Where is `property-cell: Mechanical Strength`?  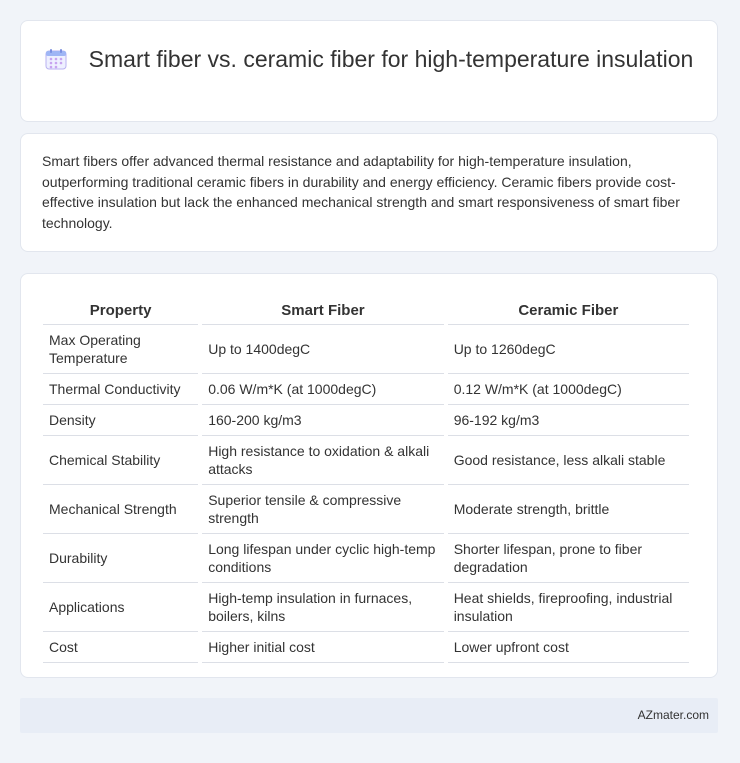 property-cell: Mechanical Strength is located at coordinates (121, 509).